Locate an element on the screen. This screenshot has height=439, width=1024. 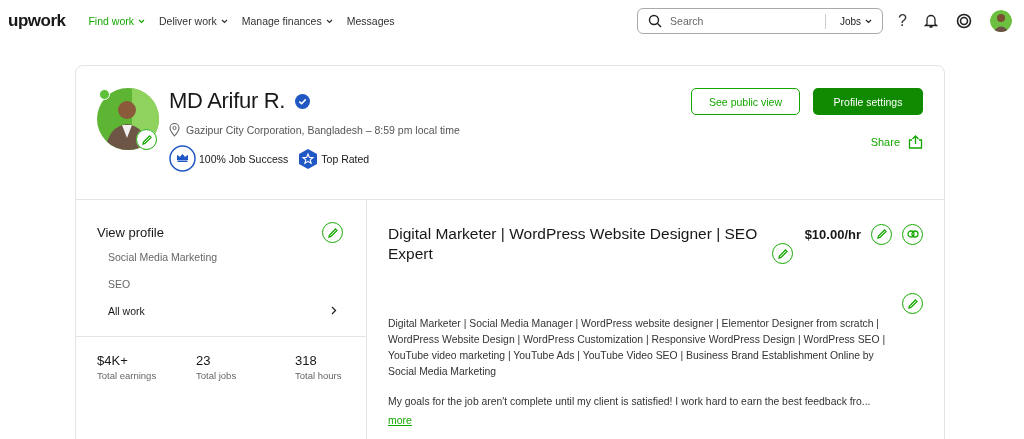
profile-list-item: SEO is located at coordinates (220, 283).